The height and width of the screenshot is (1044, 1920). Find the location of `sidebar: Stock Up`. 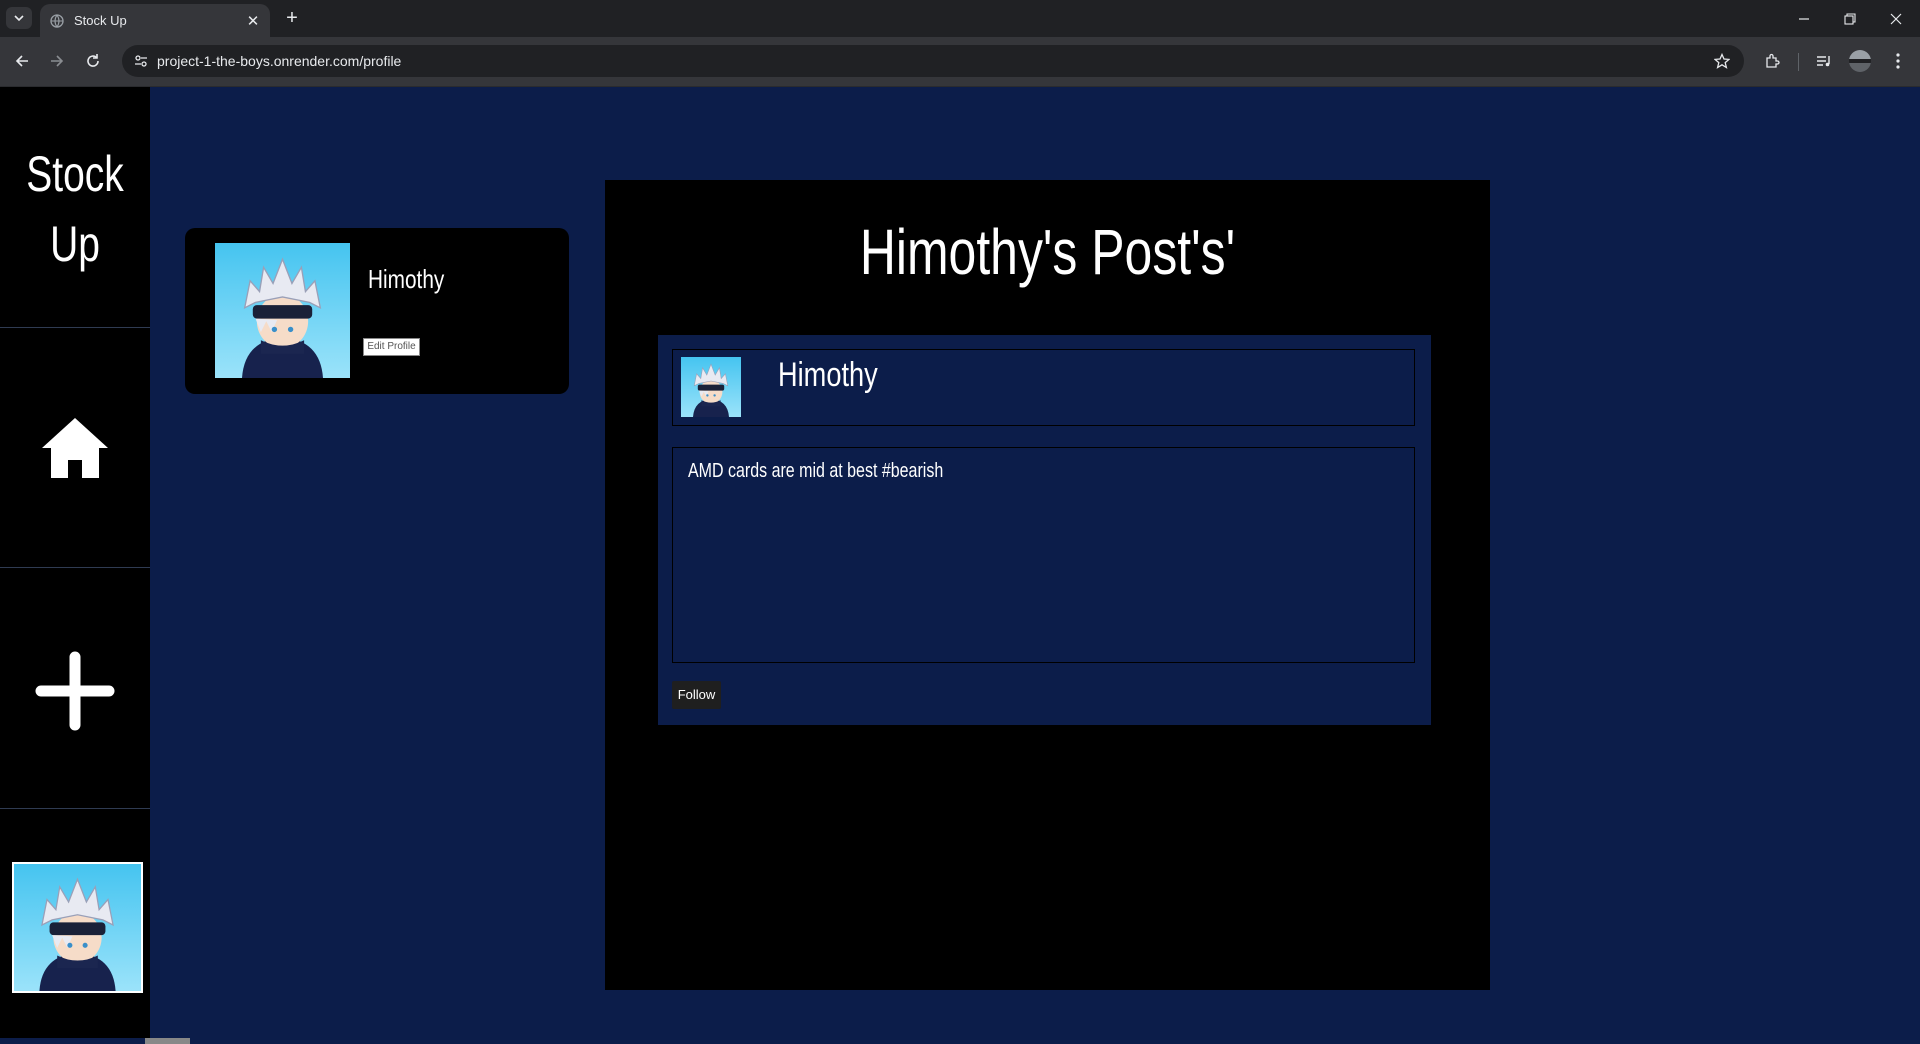

sidebar: Stock Up is located at coordinates (75, 565).